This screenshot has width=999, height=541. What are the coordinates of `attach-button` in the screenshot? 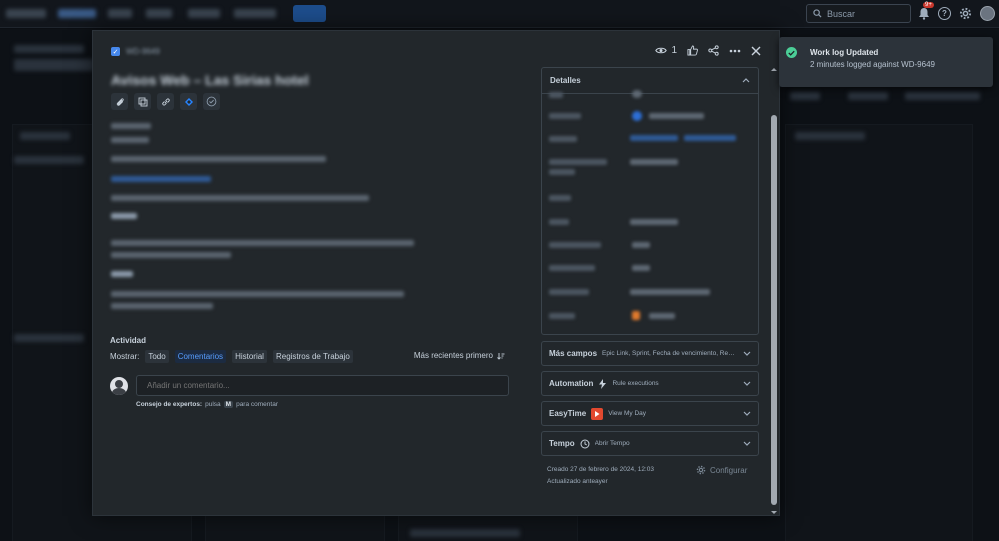 It's located at (119, 101).